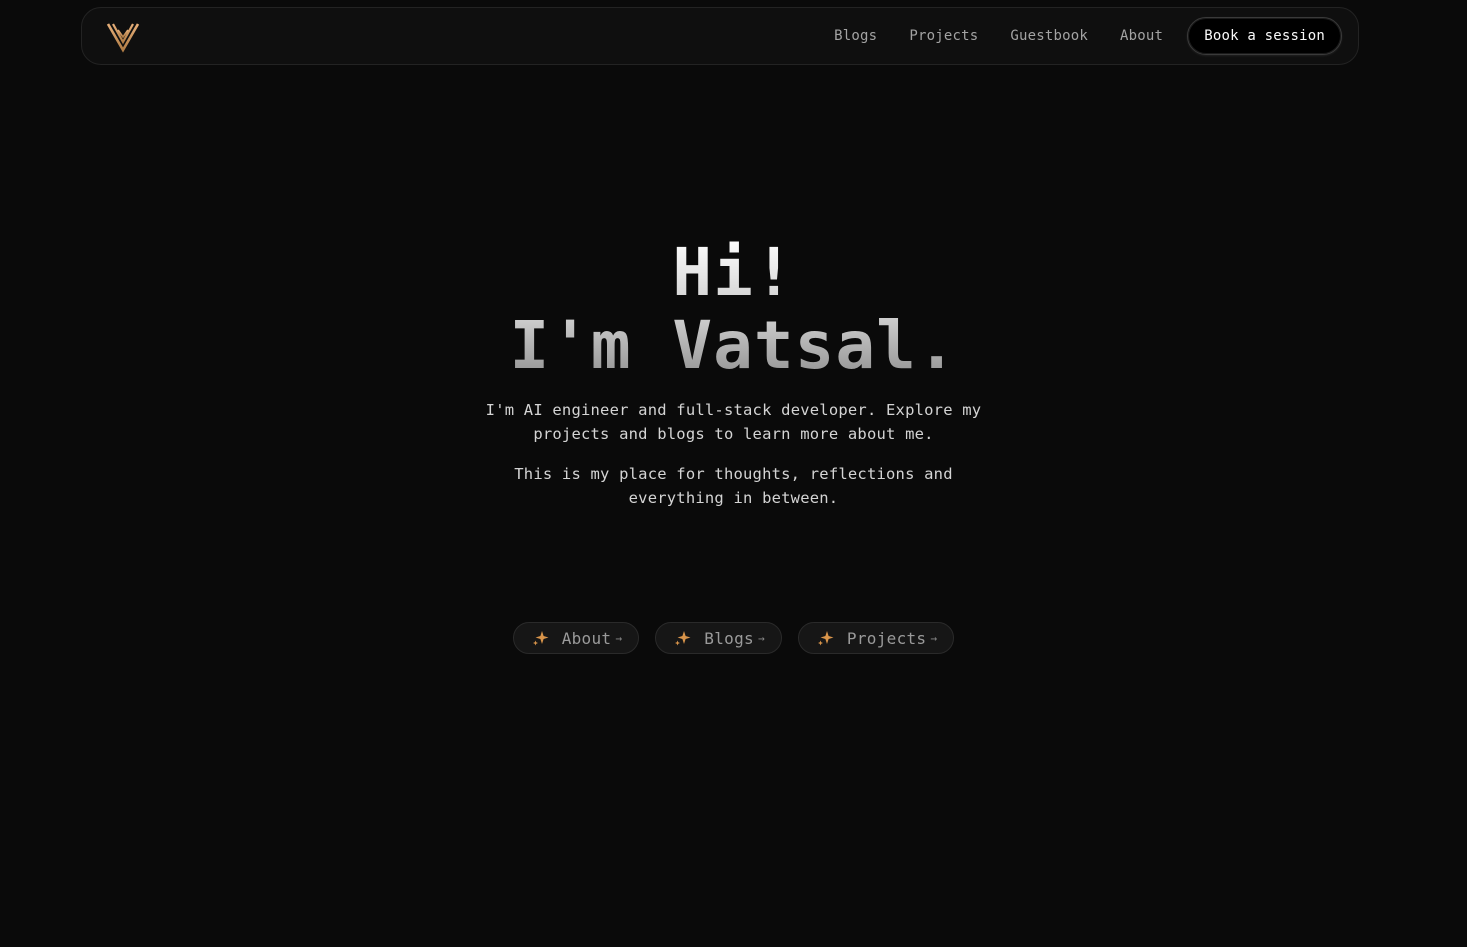 The image size is (1467, 947). Describe the element at coordinates (1141, 36) in the screenshot. I see `nav-link-about: About` at that location.